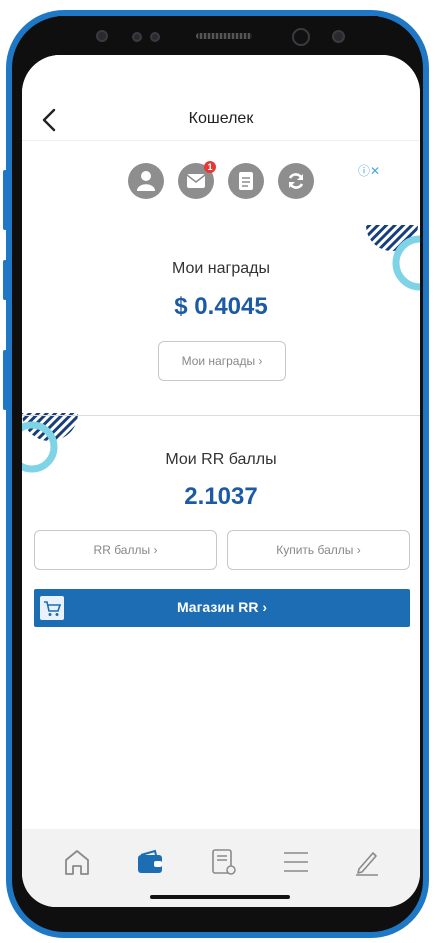 This screenshot has height=943, width=435. Describe the element at coordinates (146, 181) in the screenshot. I see `profile-icon` at that location.